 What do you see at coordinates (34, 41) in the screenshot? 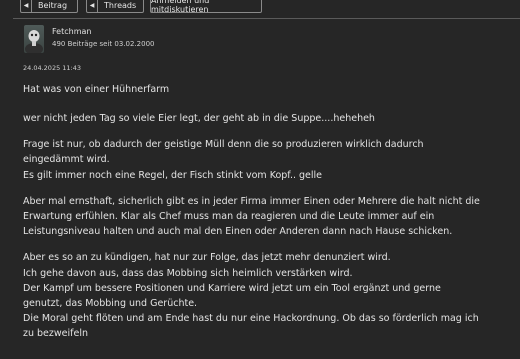
I see `avatar-figure-icon` at bounding box center [34, 41].